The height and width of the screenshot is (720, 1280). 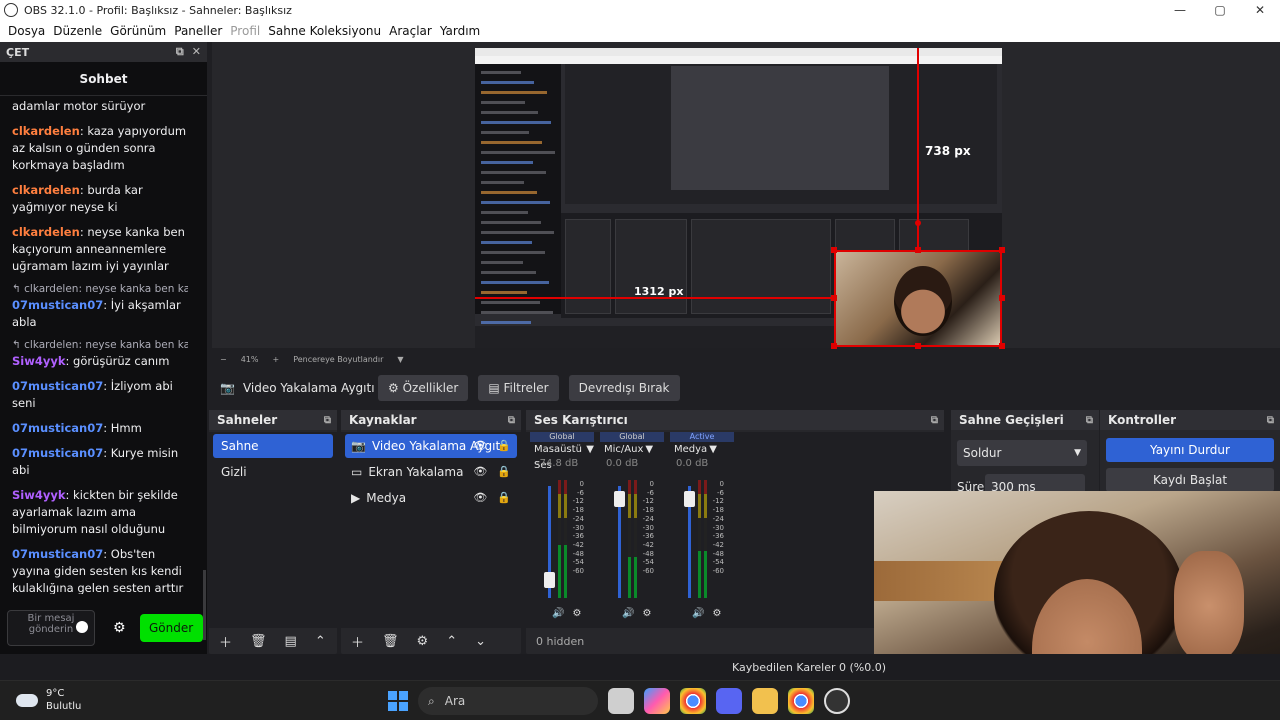 What do you see at coordinates (51, 628) in the screenshot?
I see `chat-input: Bir mesaj gönderin` at bounding box center [51, 628].